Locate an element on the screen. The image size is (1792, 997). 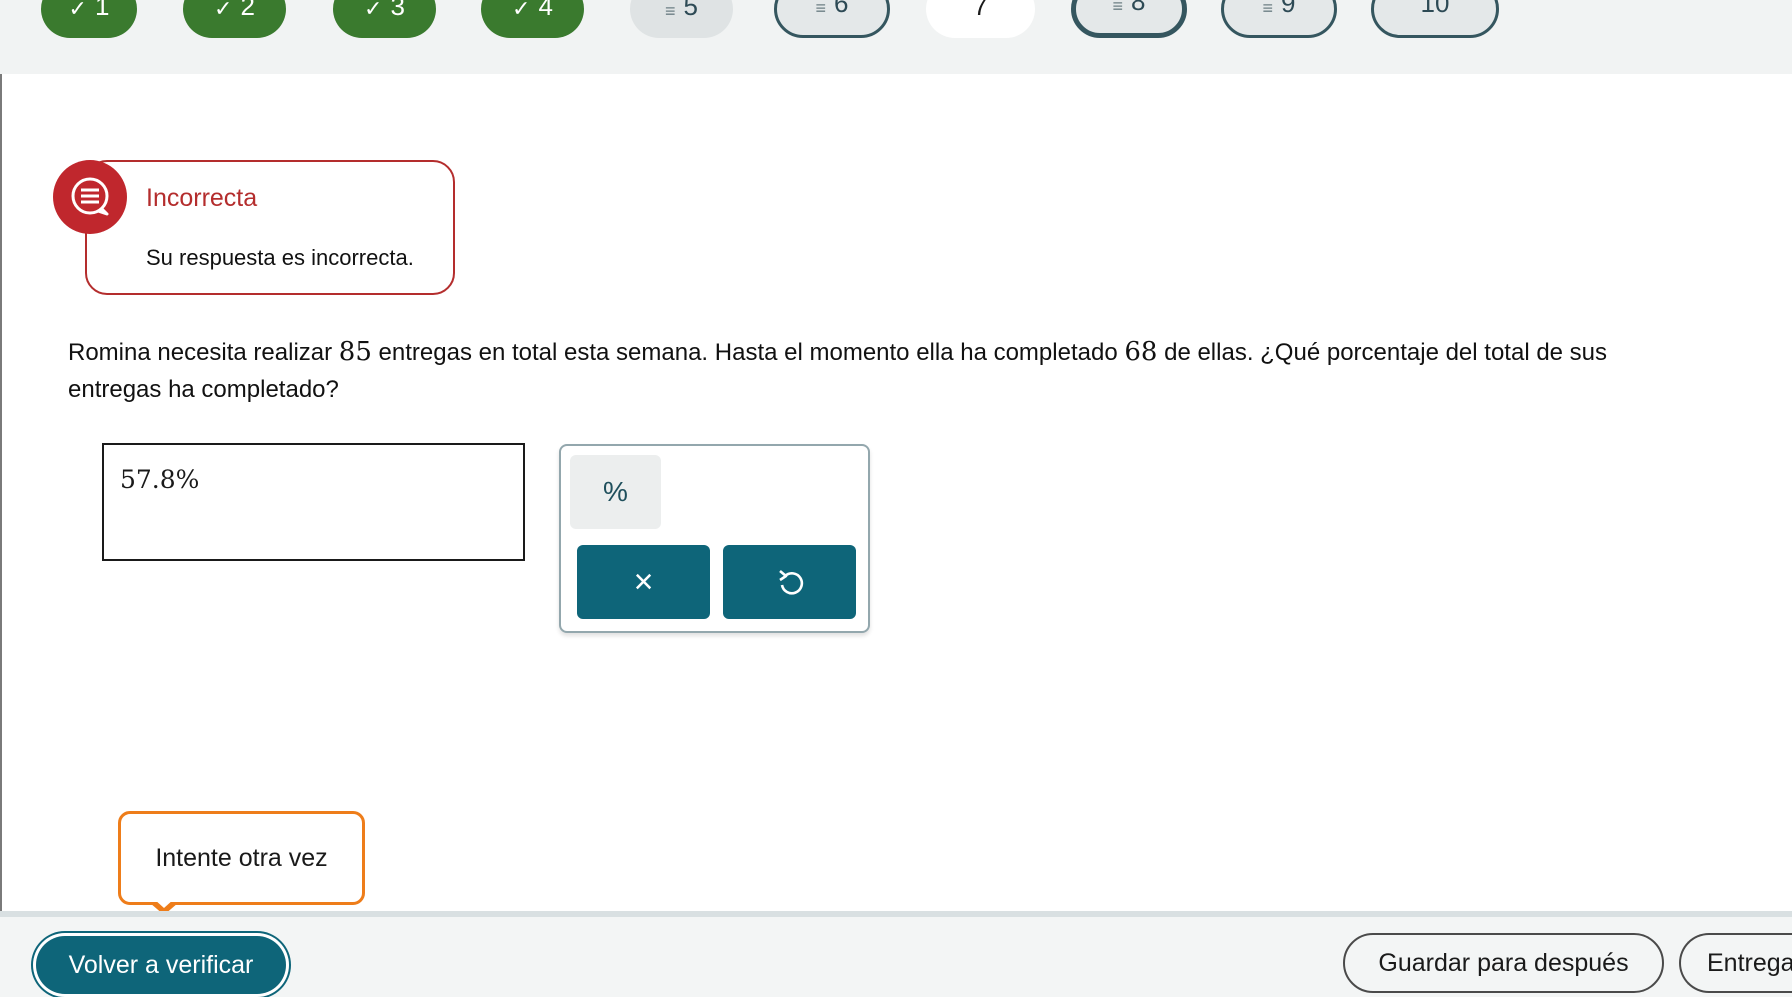
question-nav-button-4: ✓ 4 is located at coordinates (532, 19).